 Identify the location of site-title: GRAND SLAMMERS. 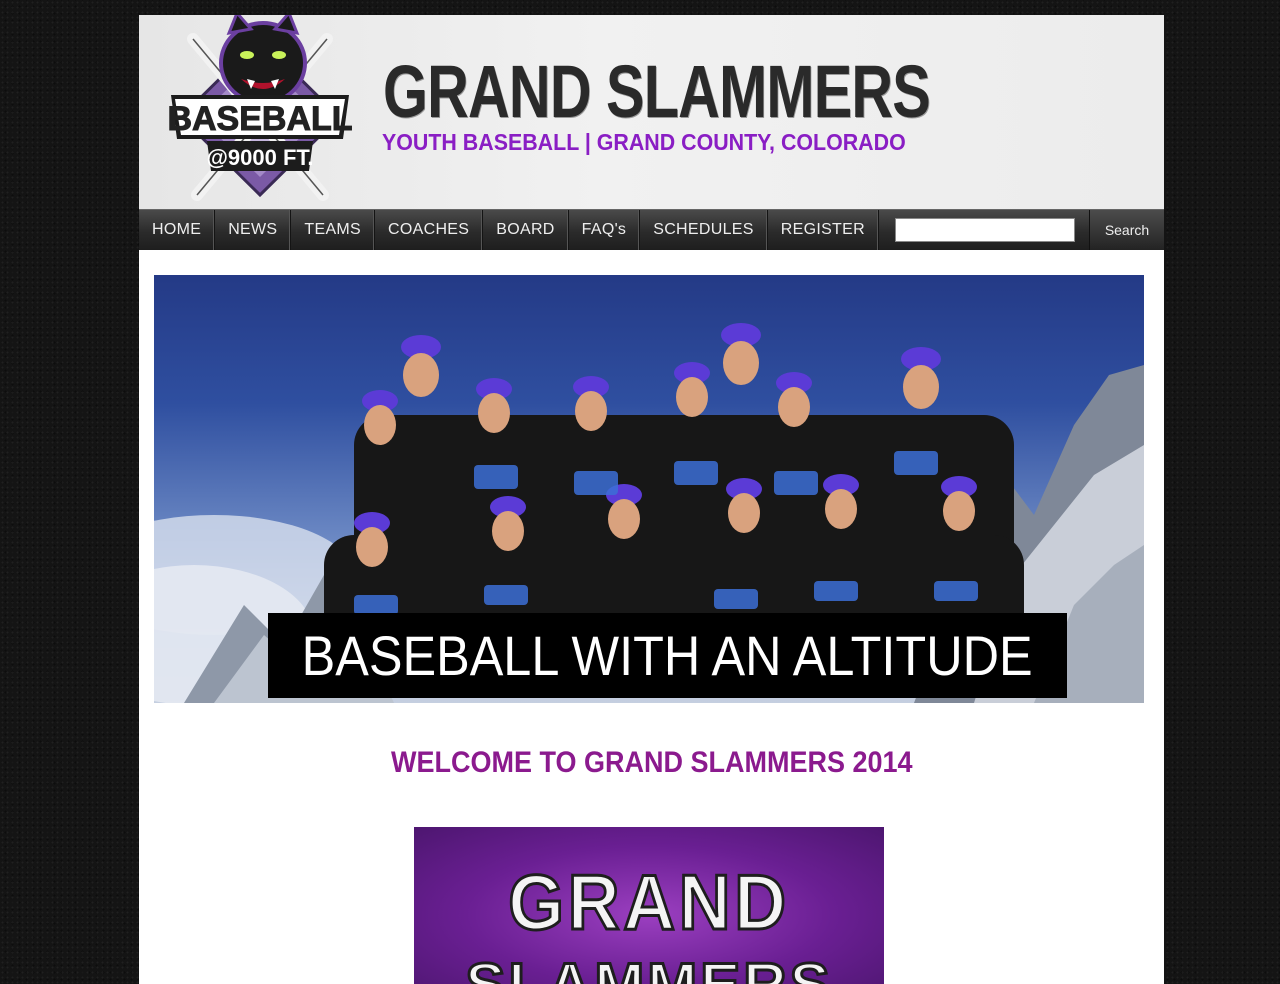
(657, 91).